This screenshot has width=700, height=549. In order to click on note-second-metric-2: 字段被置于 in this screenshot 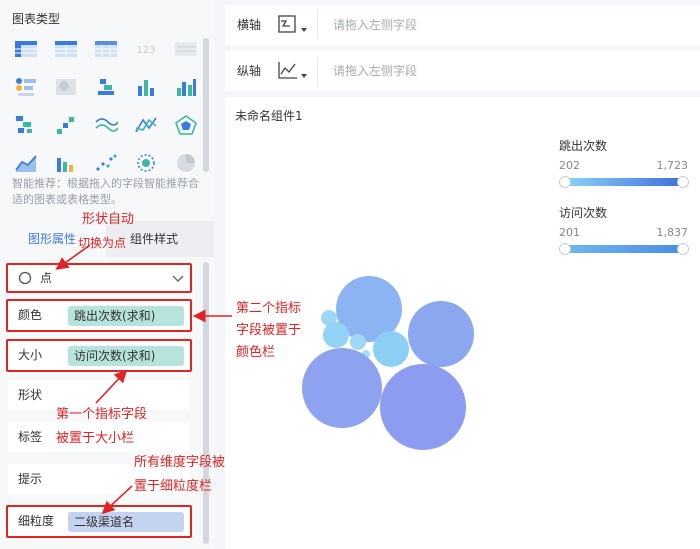, I will do `click(269, 330)`.